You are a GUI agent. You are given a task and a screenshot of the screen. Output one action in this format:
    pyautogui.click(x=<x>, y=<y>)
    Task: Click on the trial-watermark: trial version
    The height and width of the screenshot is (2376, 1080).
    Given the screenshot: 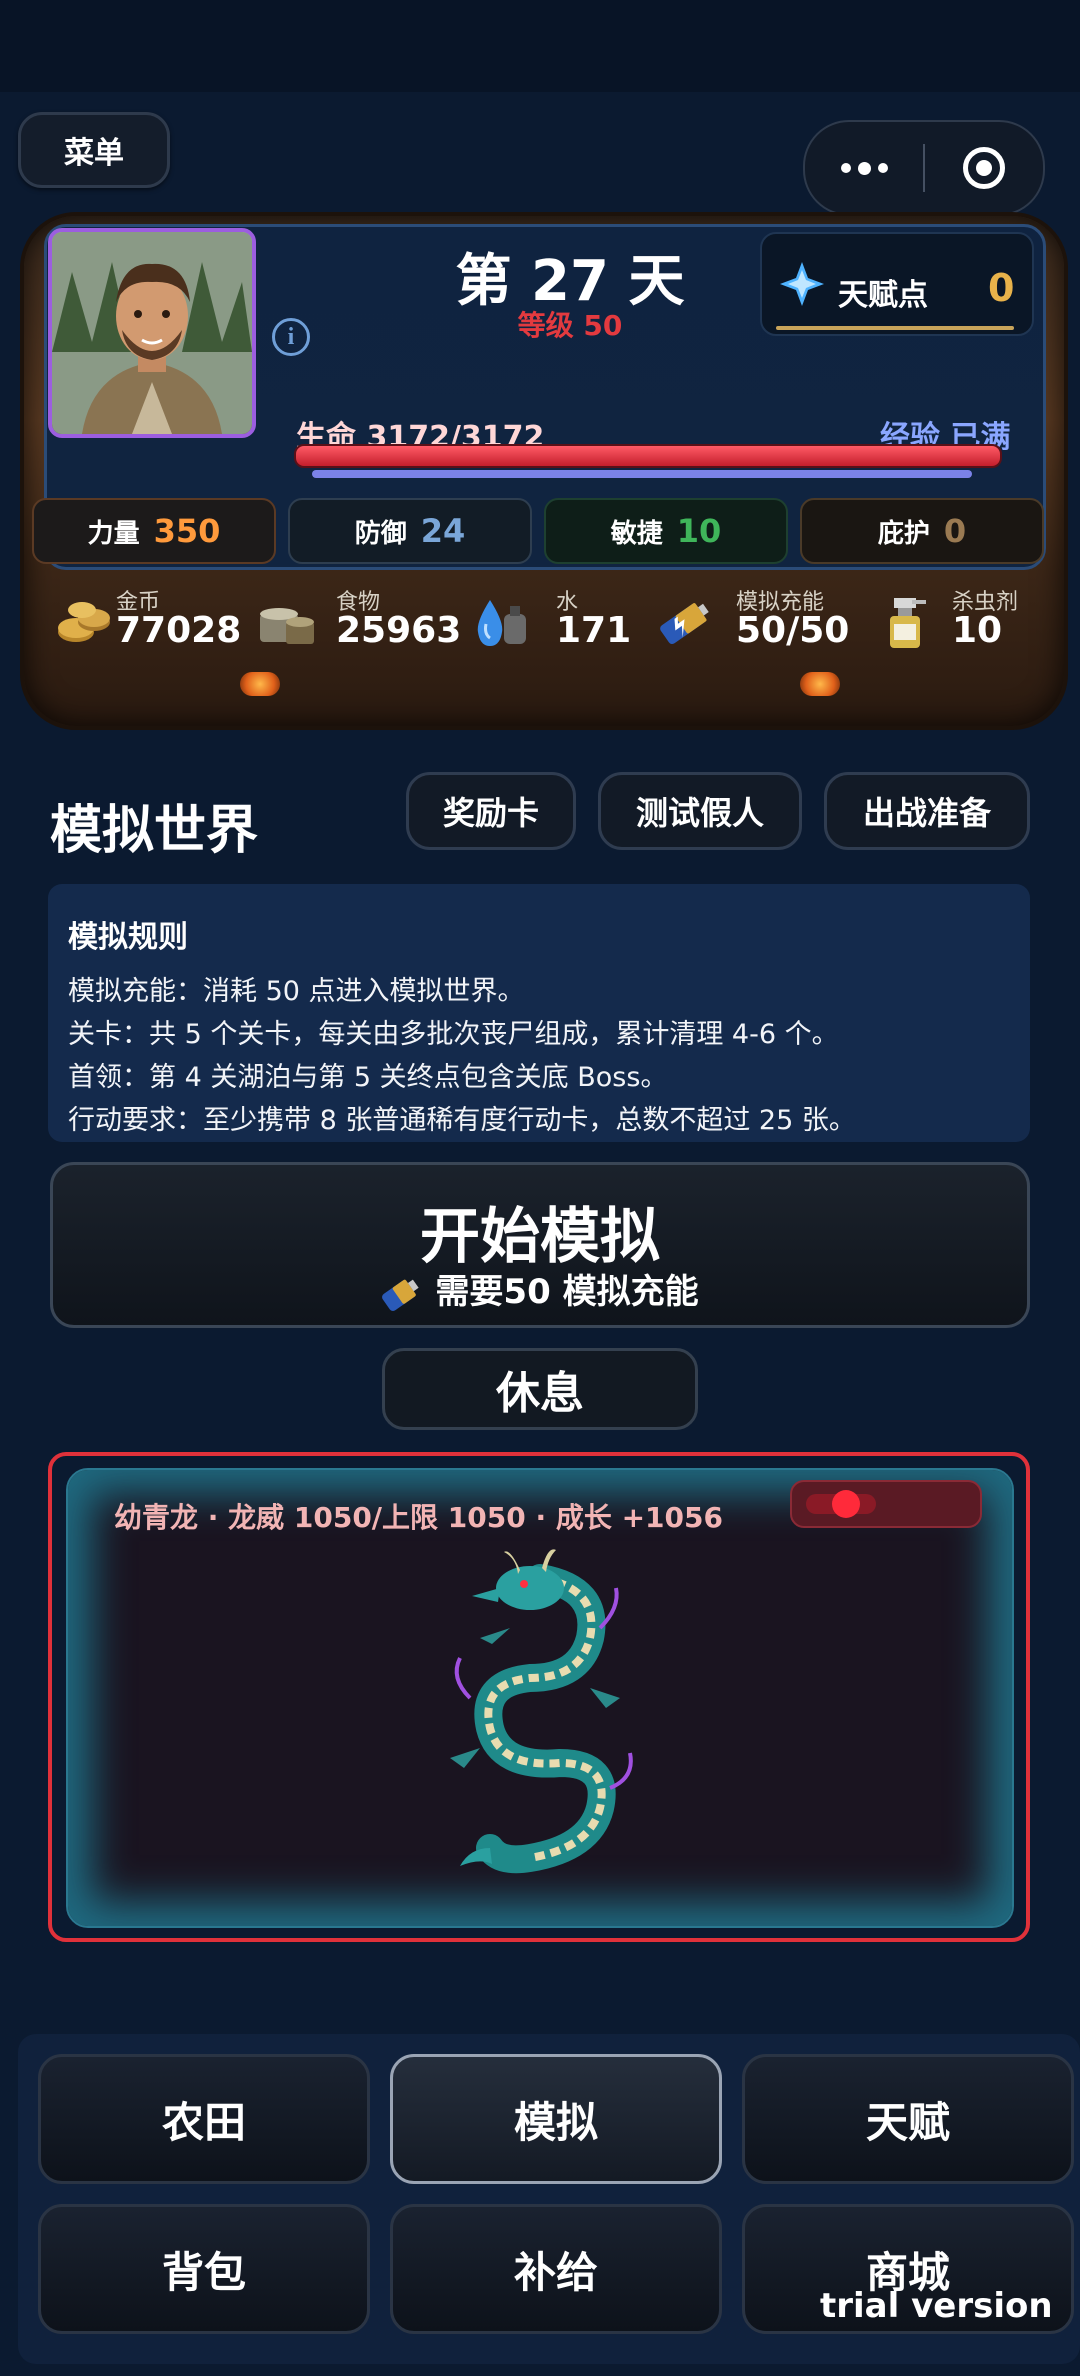 What is the action you would take?
    pyautogui.click(x=936, y=2306)
    